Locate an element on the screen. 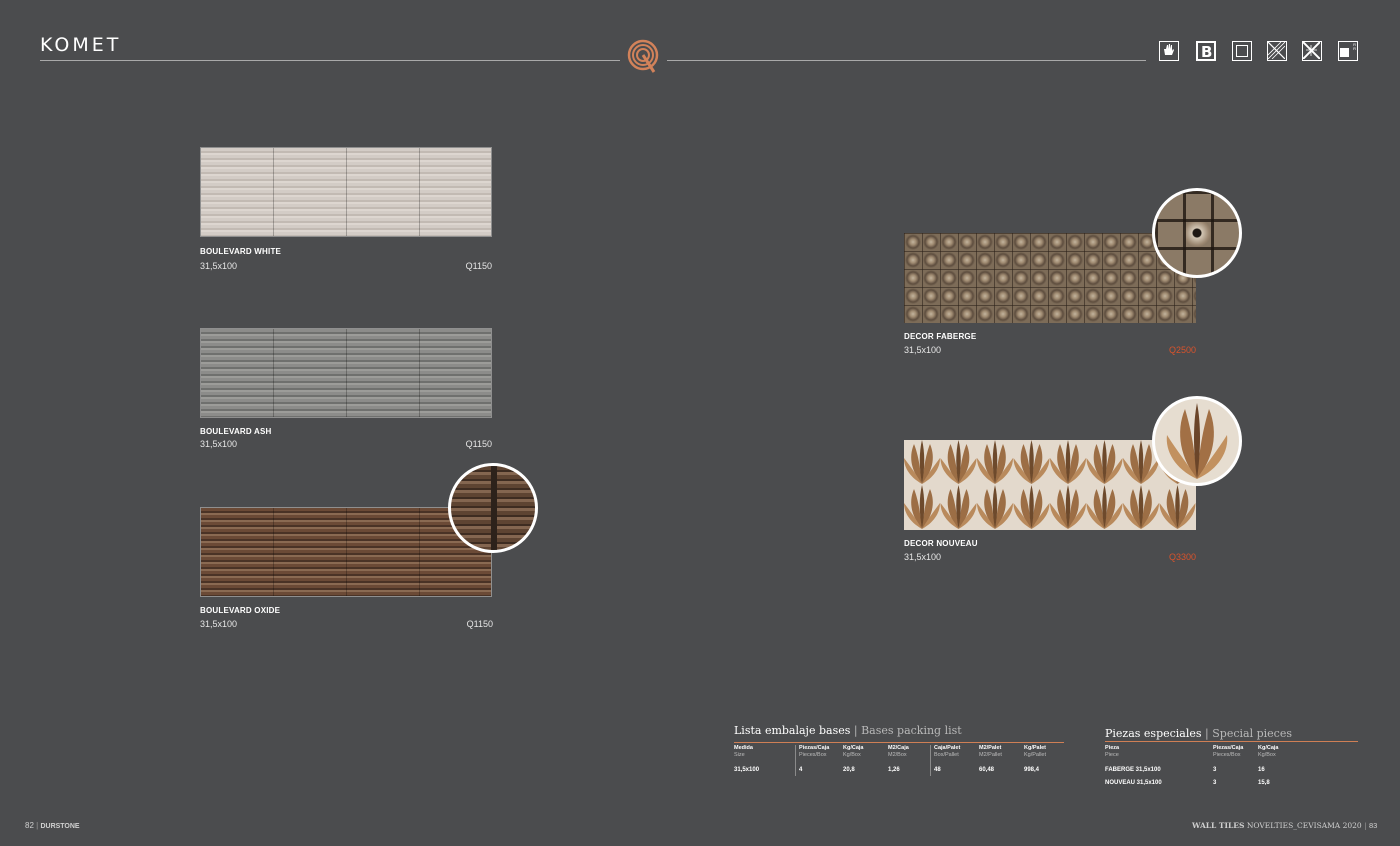 The height and width of the screenshot is (846, 1400). packing-cell: 31,5x100 is located at coordinates (747, 770).